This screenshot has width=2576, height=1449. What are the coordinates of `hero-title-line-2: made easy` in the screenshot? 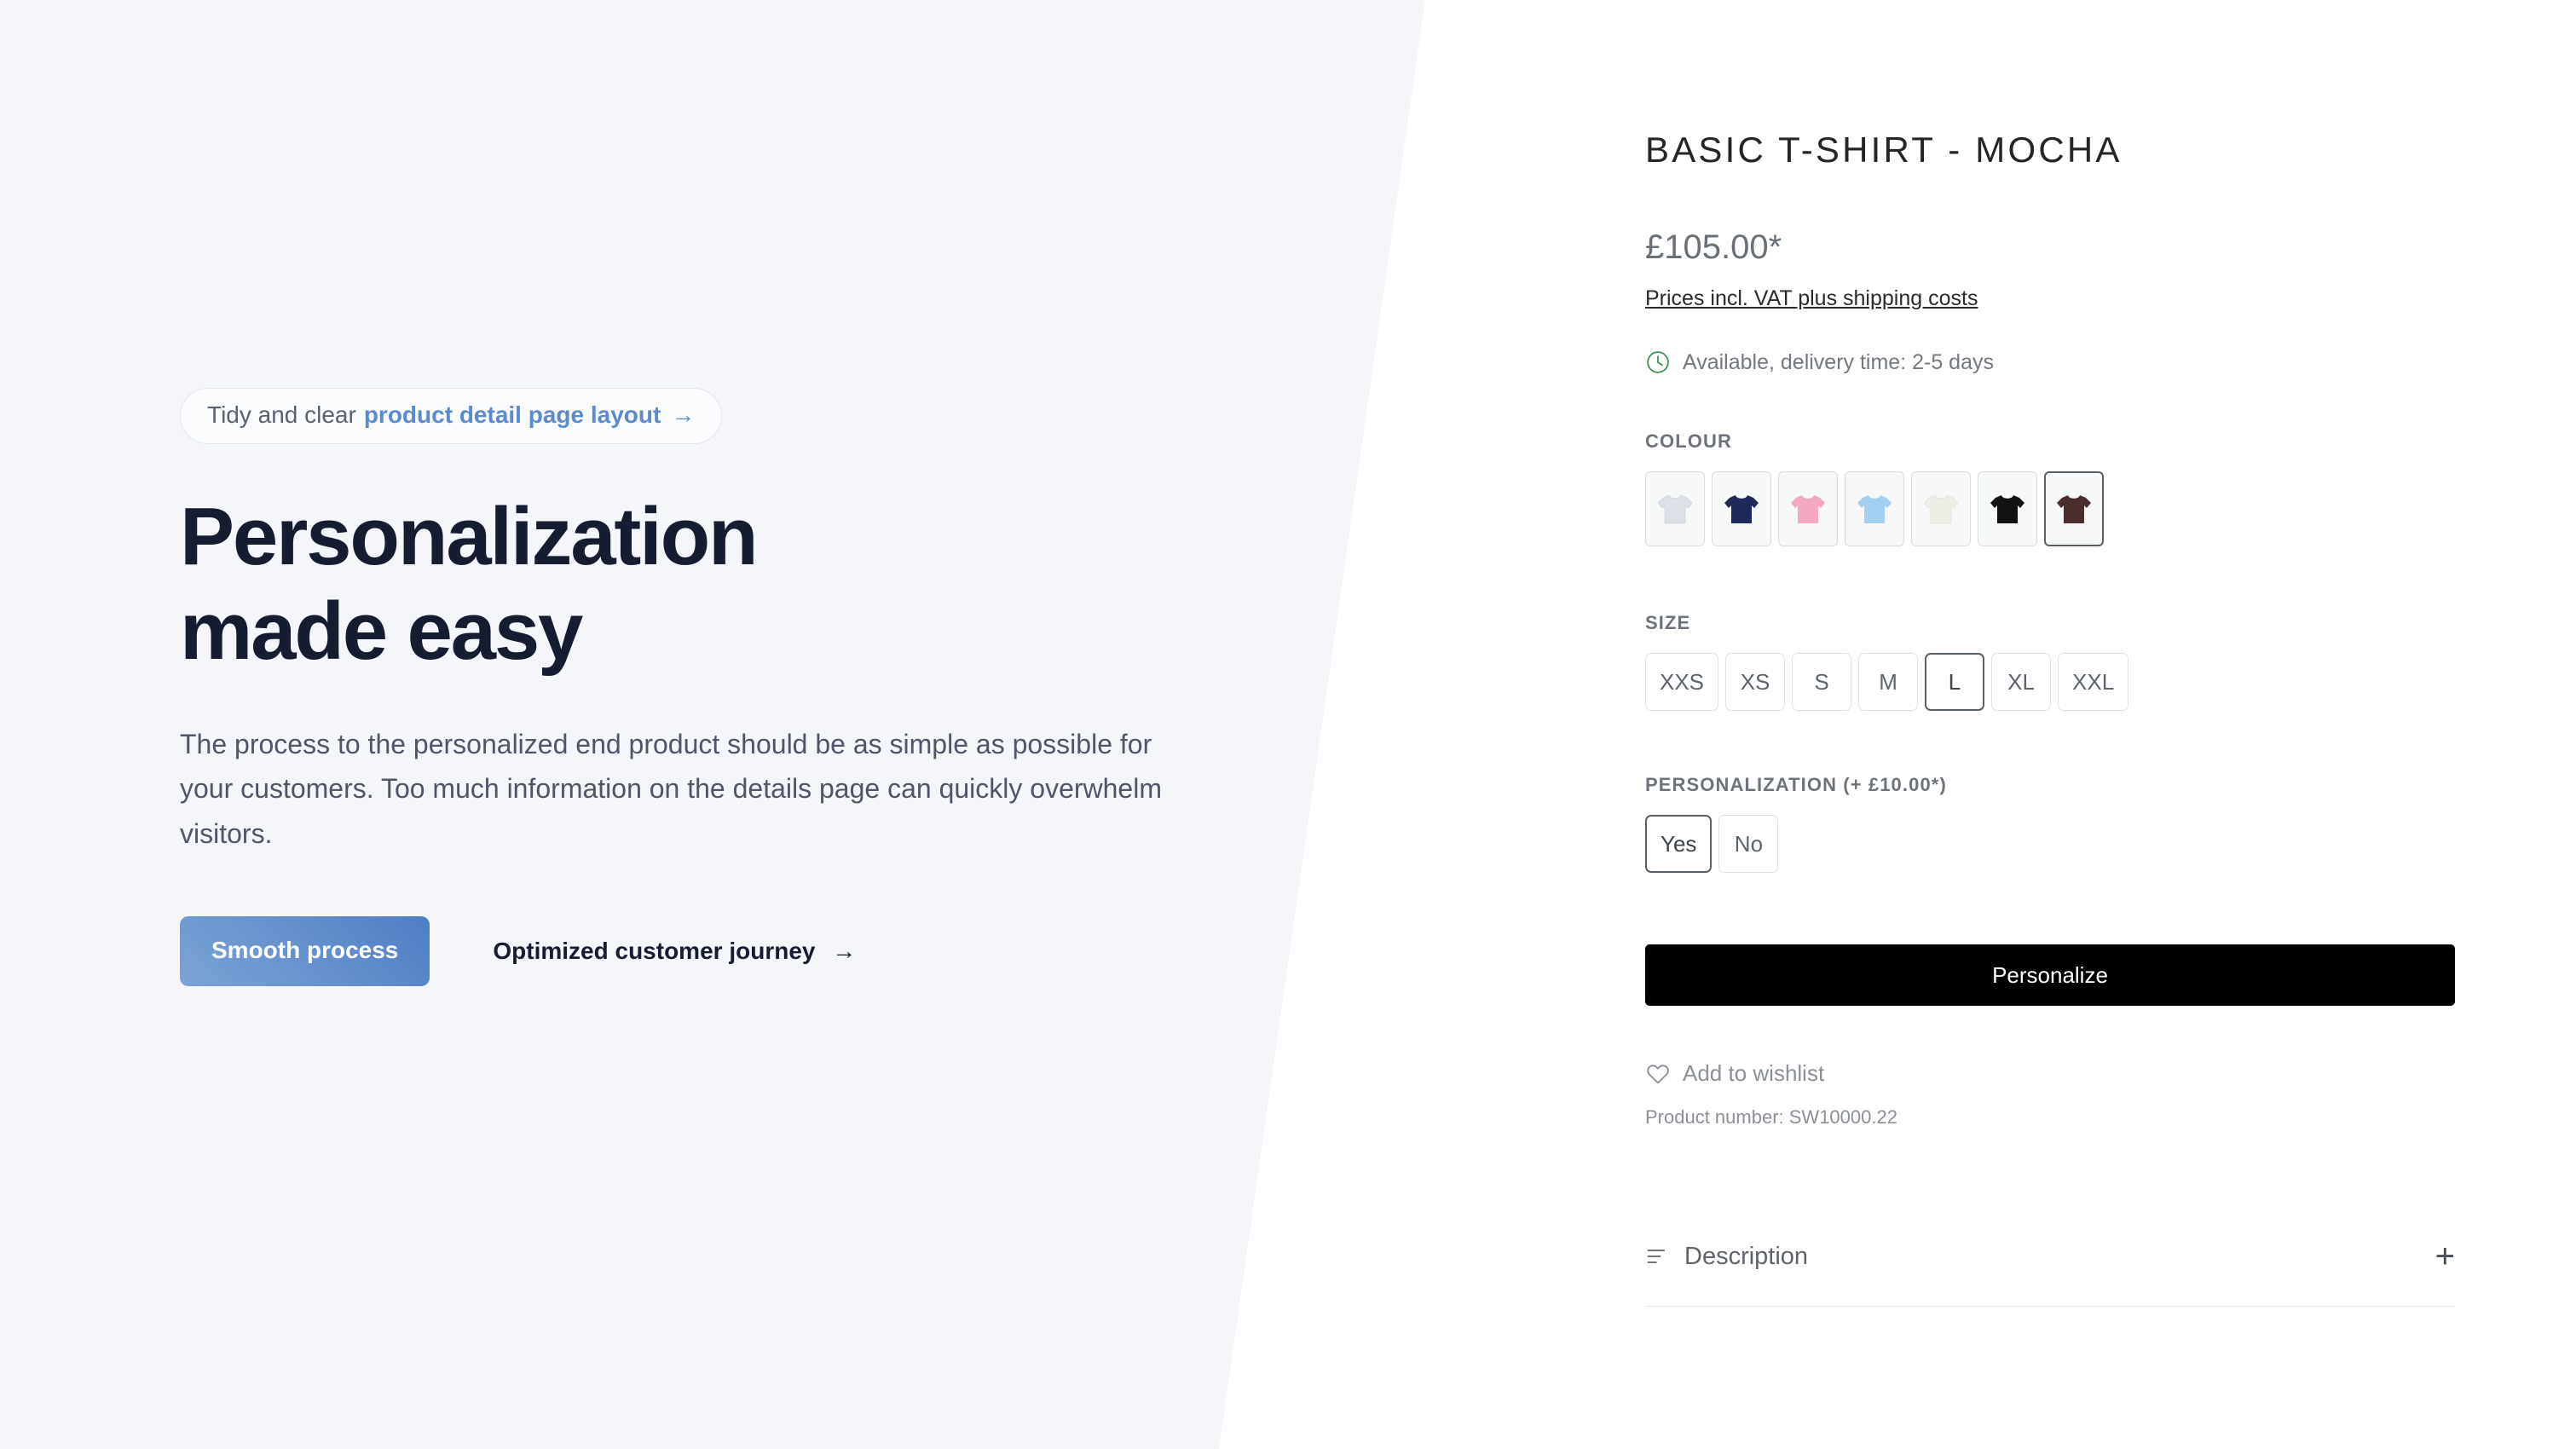 It's located at (381, 632).